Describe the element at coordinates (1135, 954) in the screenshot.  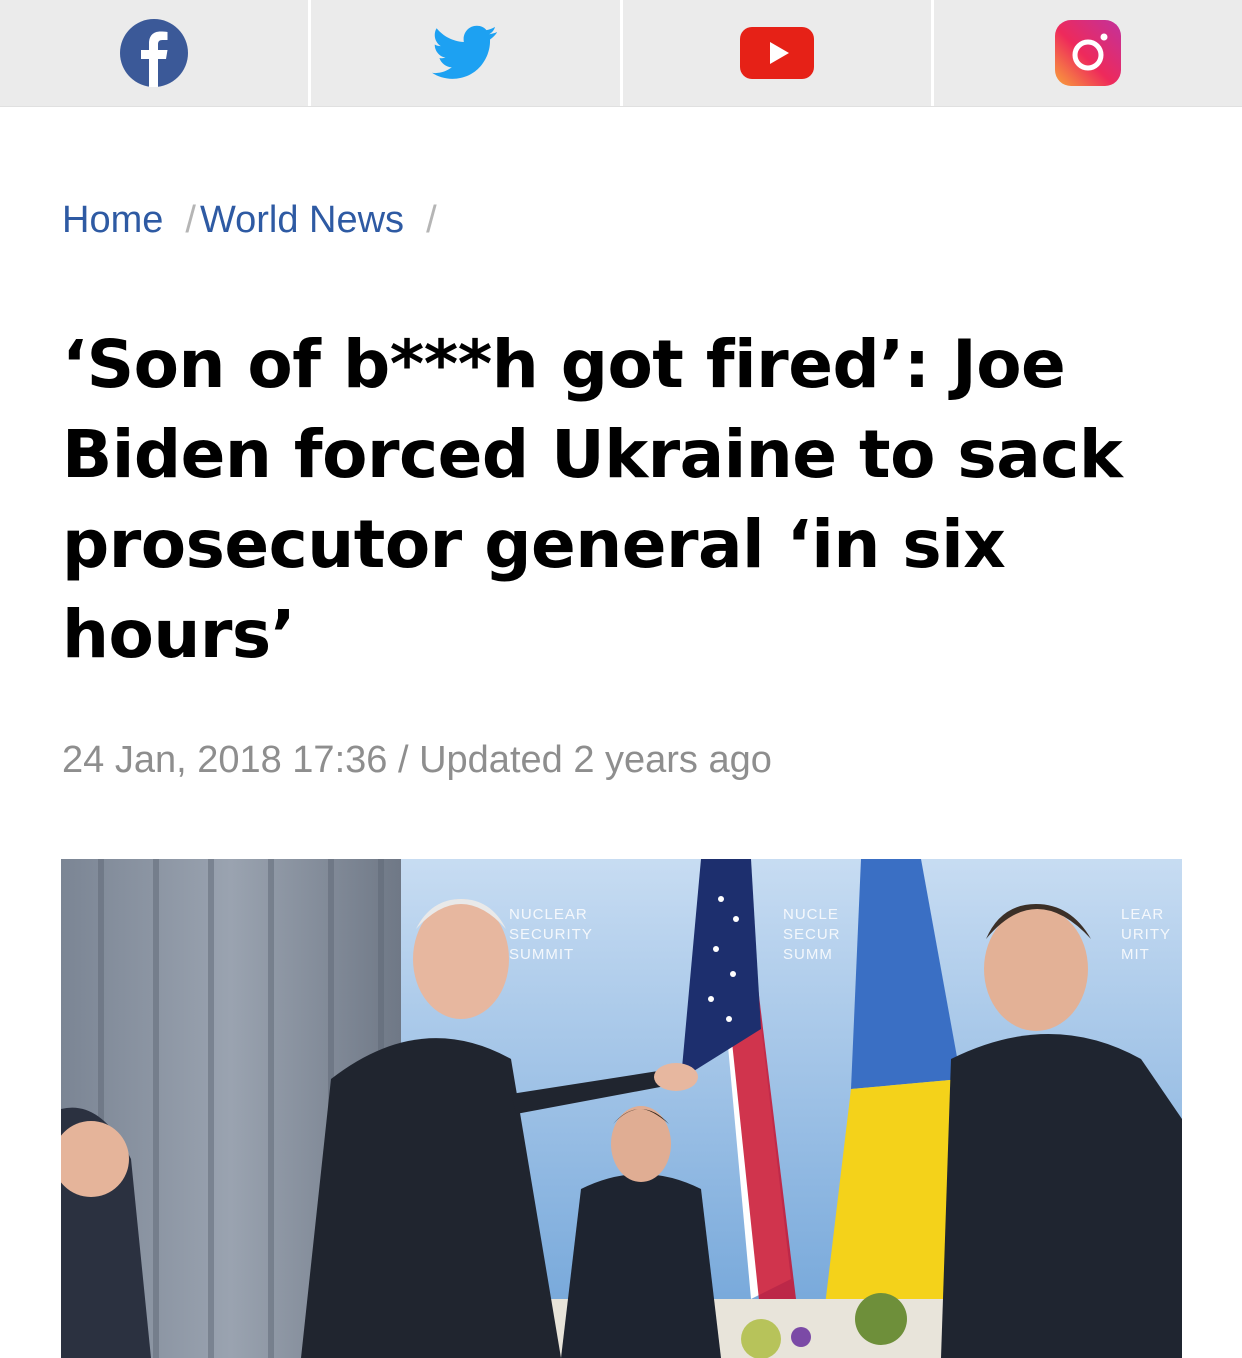
I see `backdrop-text: MIT` at that location.